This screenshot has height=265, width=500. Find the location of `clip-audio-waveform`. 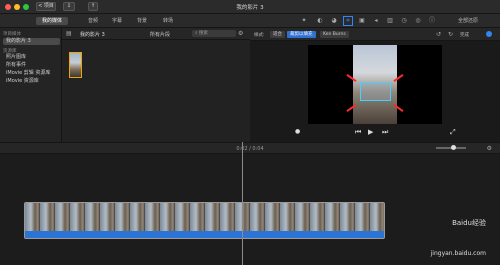

clip-audio-waveform is located at coordinates (204, 234).